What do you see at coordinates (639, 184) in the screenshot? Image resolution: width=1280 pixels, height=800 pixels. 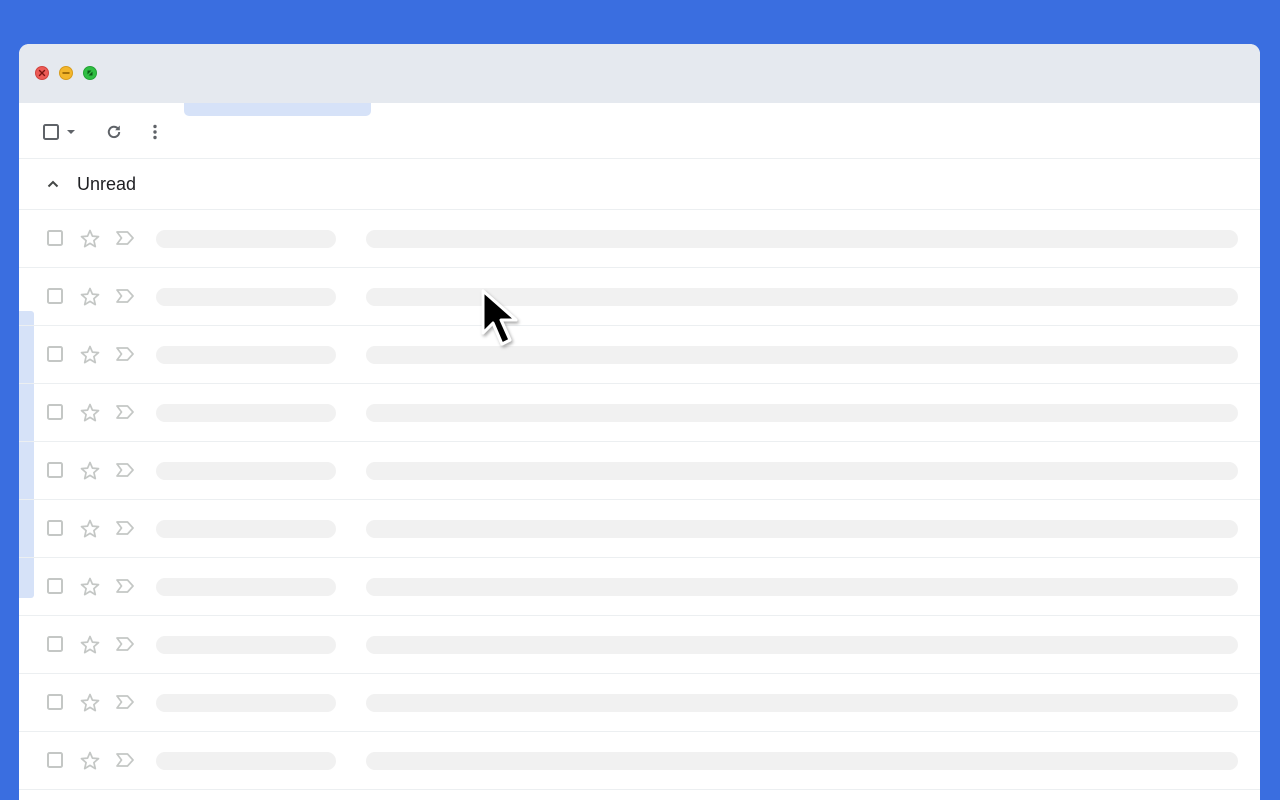 I see `unread-section-header: Unread` at bounding box center [639, 184].